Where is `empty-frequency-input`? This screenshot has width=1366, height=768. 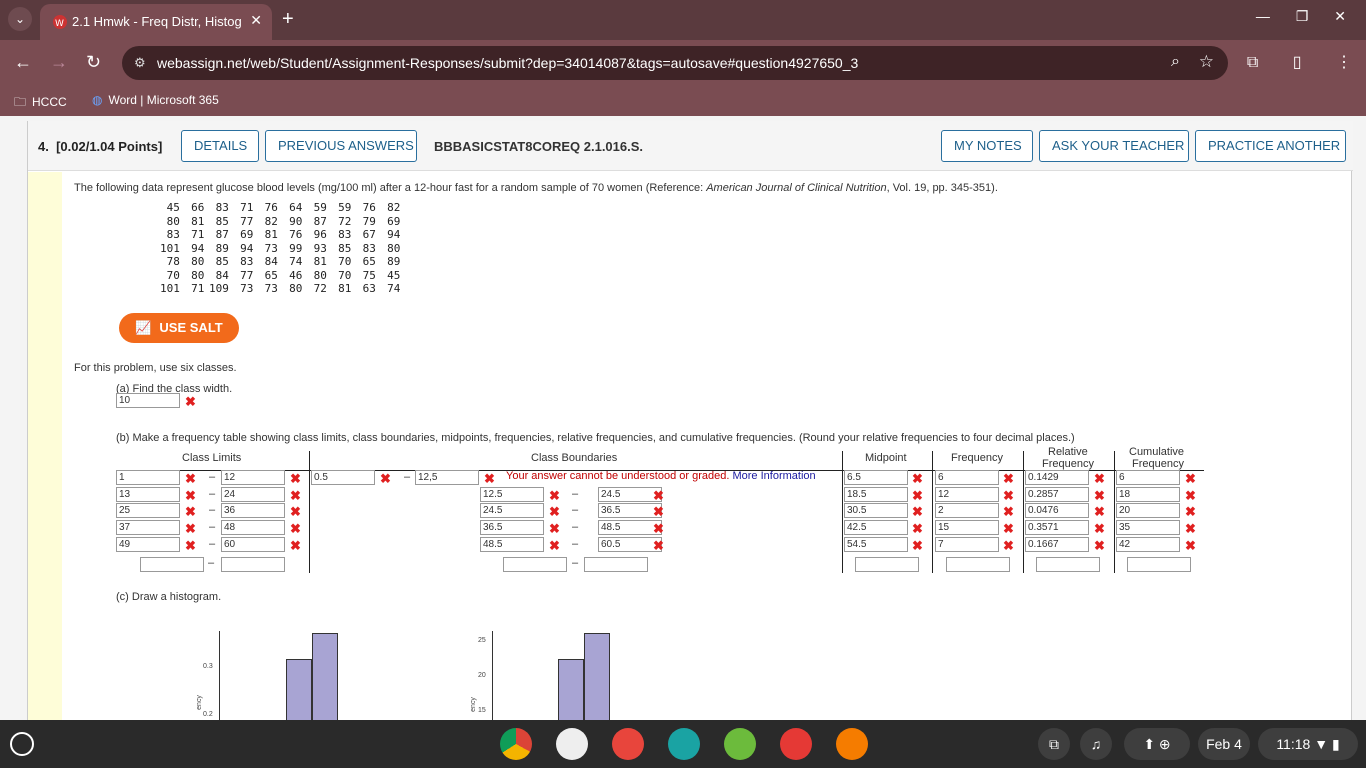
empty-frequency-input is located at coordinates (978, 564).